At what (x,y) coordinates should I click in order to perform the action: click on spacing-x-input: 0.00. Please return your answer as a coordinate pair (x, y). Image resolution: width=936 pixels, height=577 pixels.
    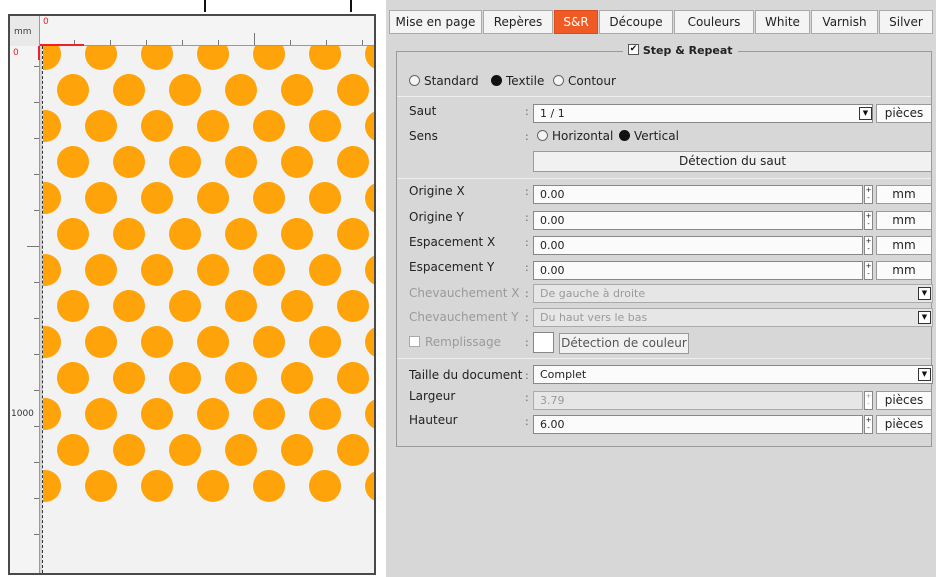
    Looking at the image, I should click on (698, 245).